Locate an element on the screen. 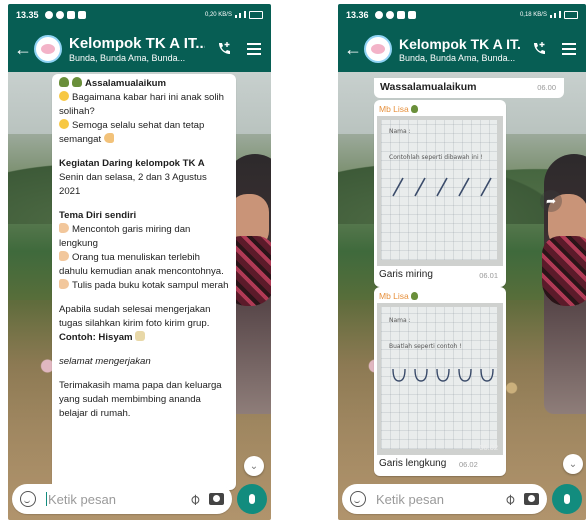 The image size is (587, 521). status-bar: 13.35 0,20 KB/S is located at coordinates (139, 15).